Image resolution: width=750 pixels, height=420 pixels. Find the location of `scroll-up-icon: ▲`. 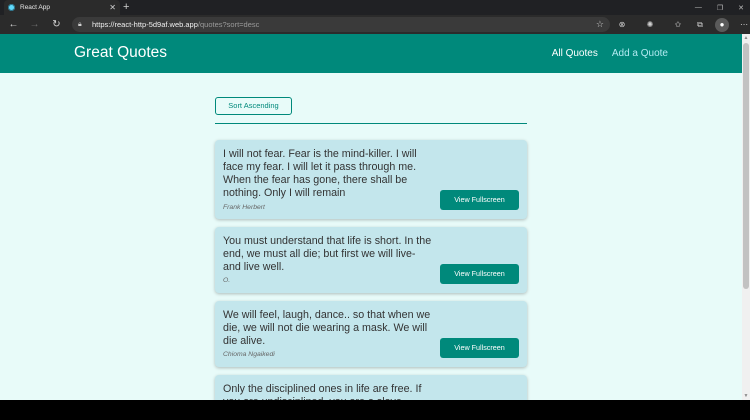

scroll-up-icon: ▲ is located at coordinates (746, 38).